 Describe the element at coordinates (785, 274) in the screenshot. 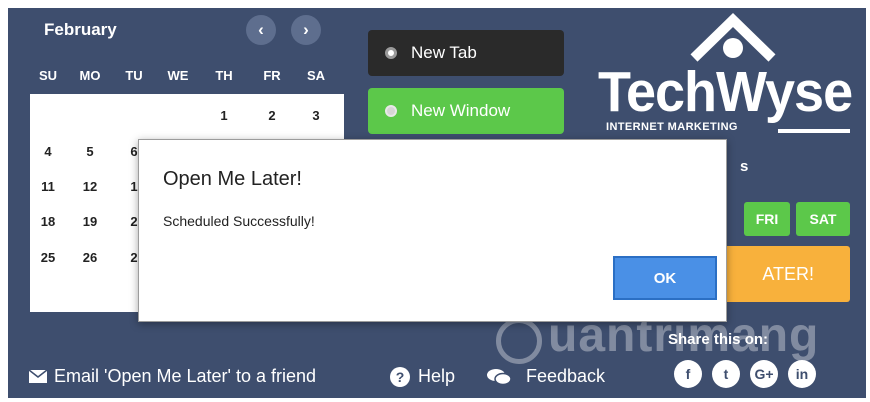

I see `open-me-later-button: ATER!` at that location.